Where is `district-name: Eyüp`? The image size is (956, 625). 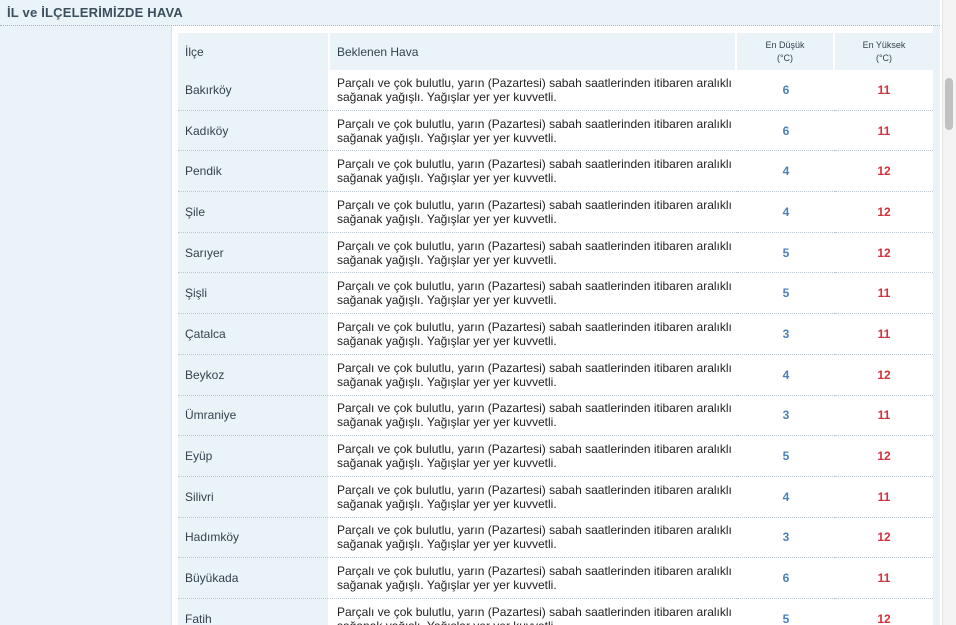 district-name: Eyüp is located at coordinates (254, 456).